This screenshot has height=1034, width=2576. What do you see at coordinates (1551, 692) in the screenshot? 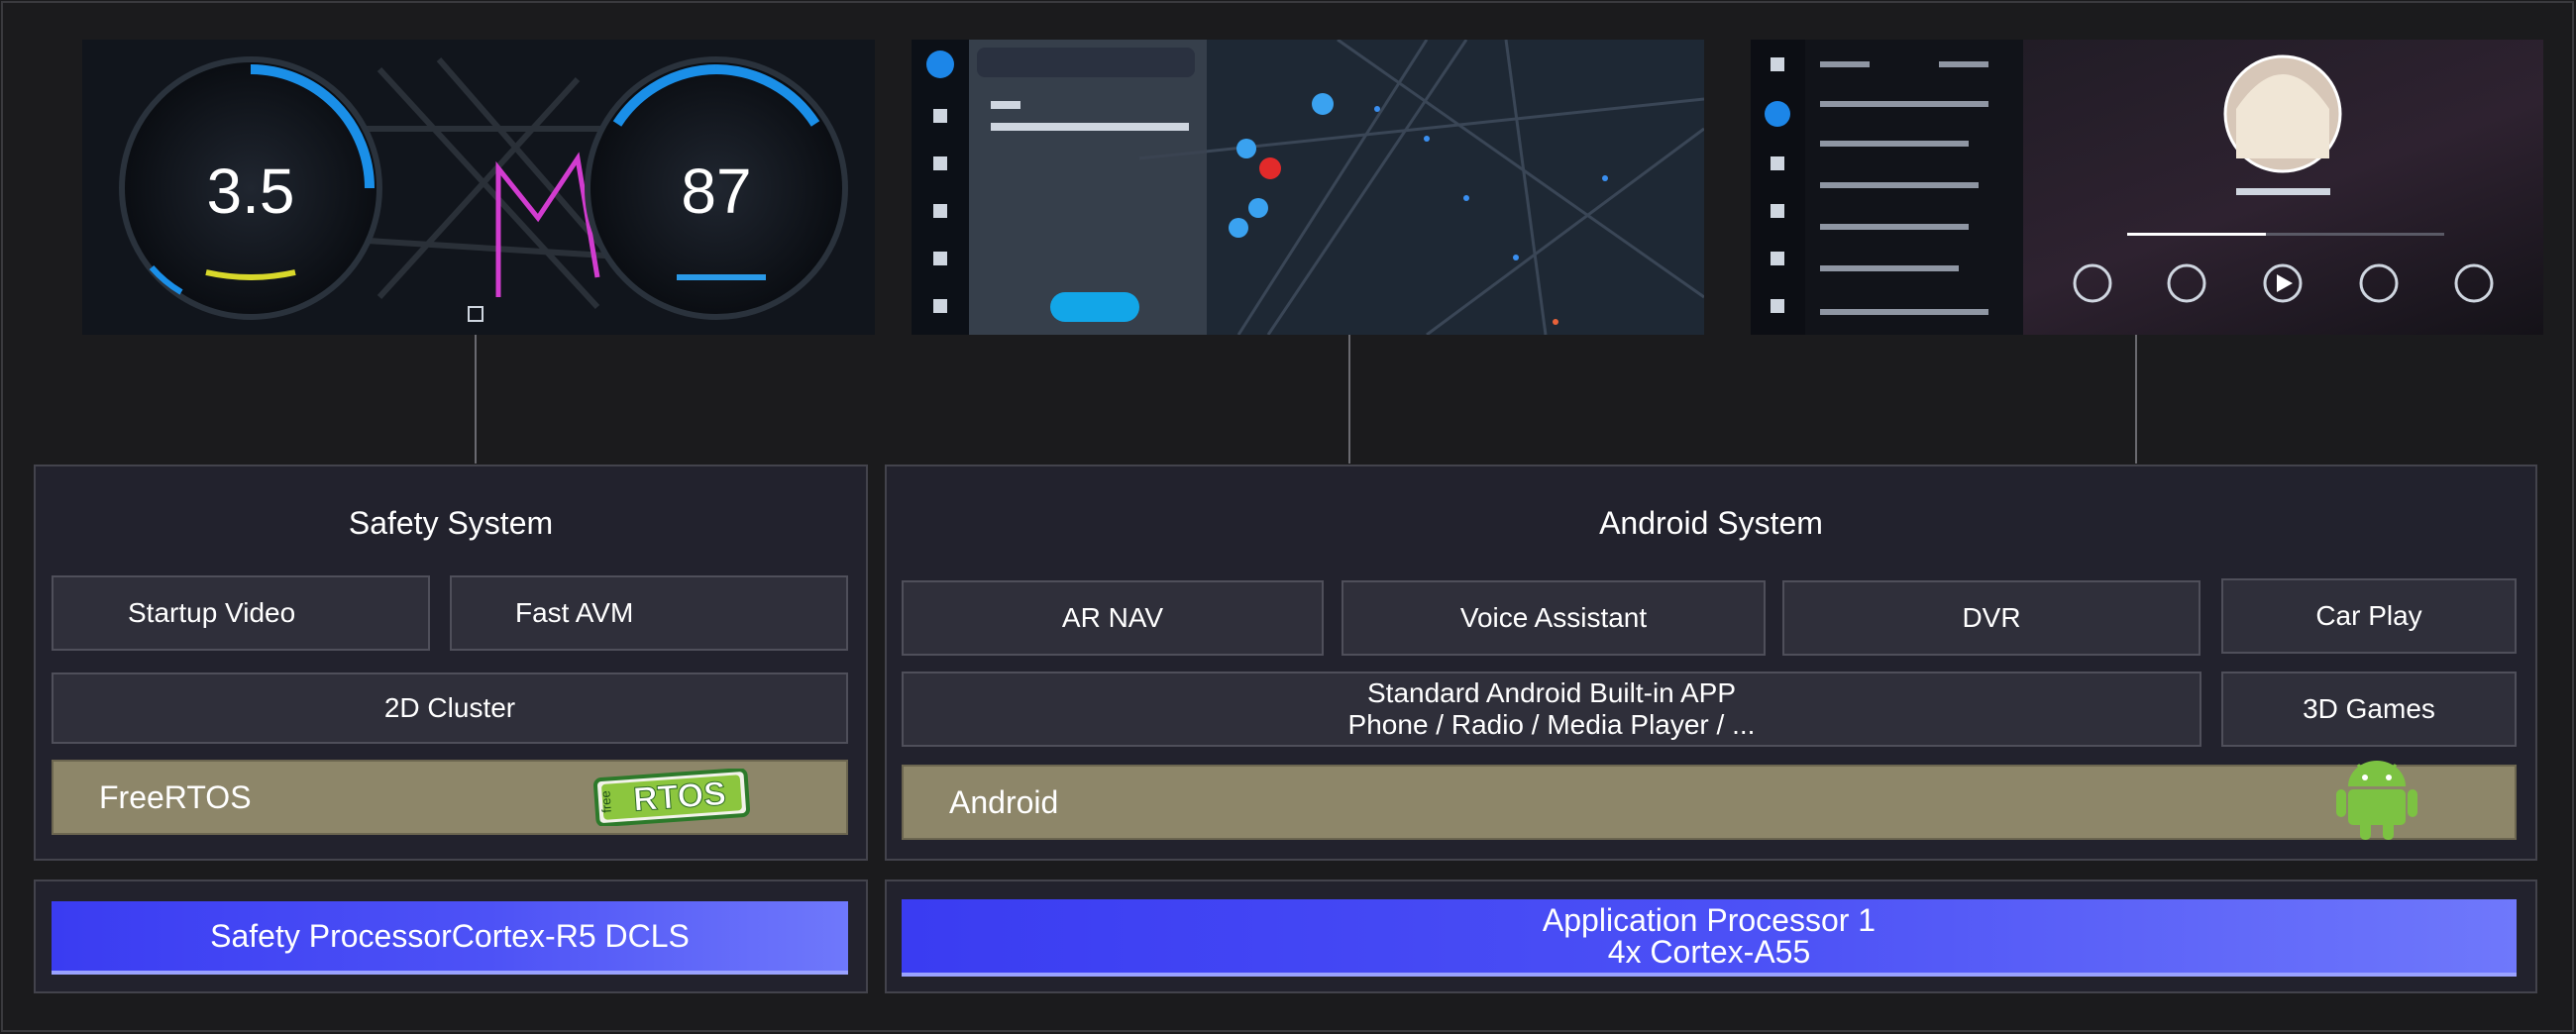
I see `builtin-apps-line1: Standard Android Built-in APP` at bounding box center [1551, 692].